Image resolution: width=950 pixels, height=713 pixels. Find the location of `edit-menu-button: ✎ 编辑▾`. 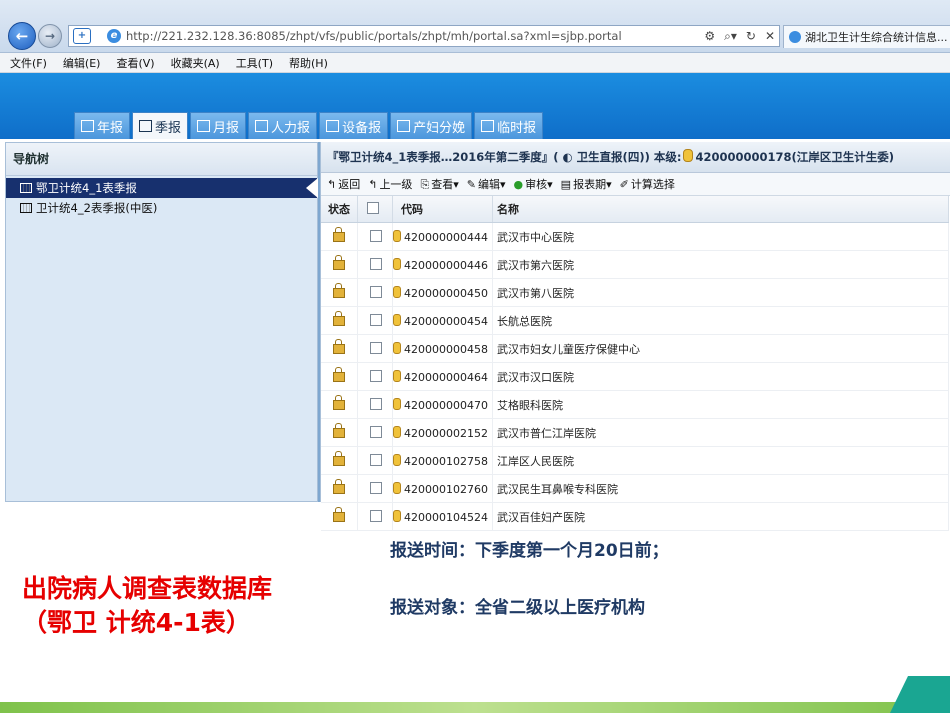

edit-menu-button: ✎ 编辑▾ is located at coordinates (486, 184).